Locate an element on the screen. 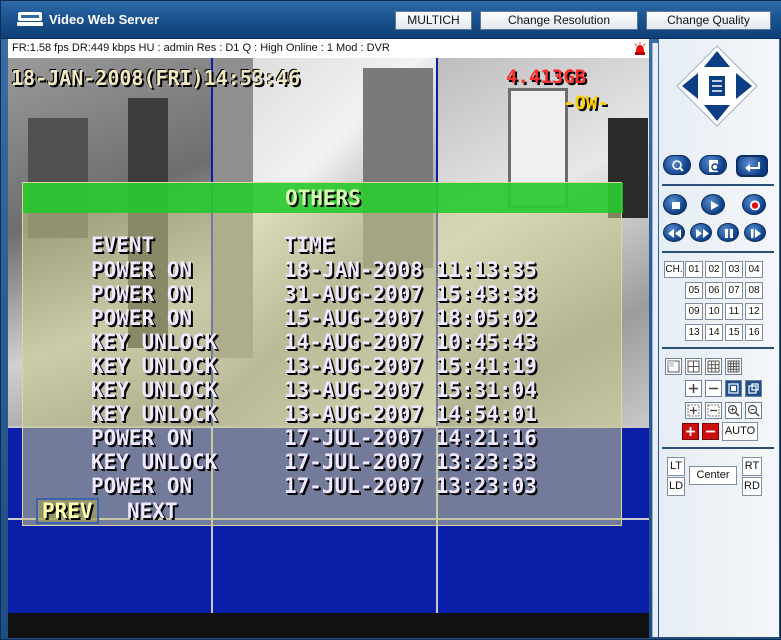 This screenshot has width=781, height=640. rd-button: RD is located at coordinates (752, 486).